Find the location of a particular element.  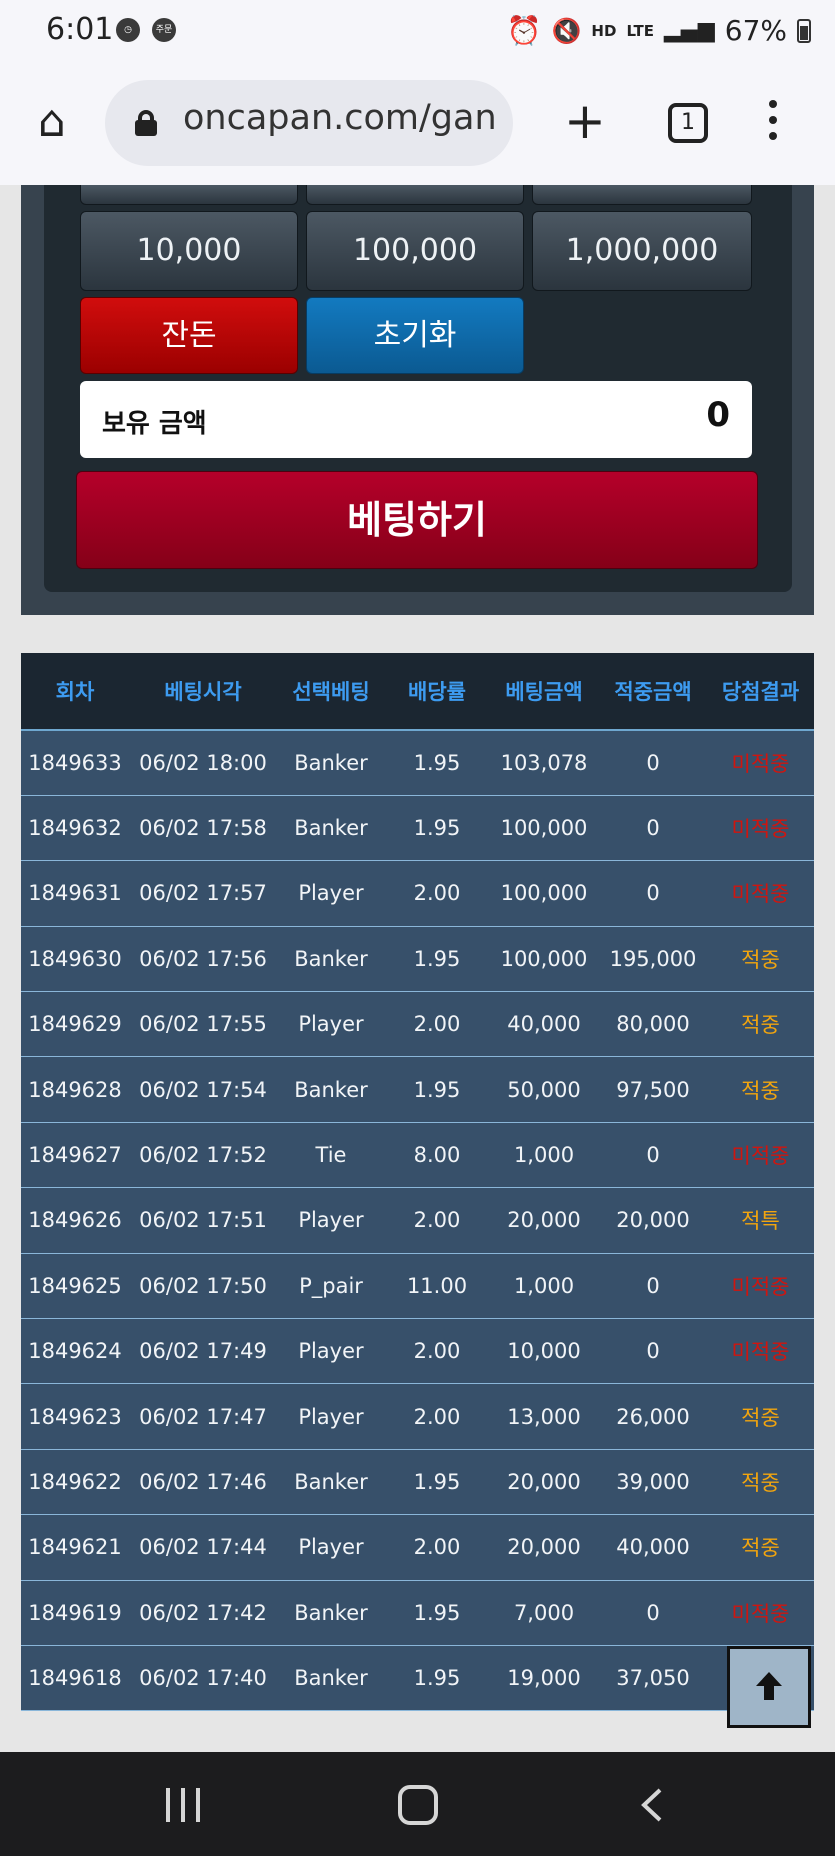

recent-apps-icon is located at coordinates (184, 1805).